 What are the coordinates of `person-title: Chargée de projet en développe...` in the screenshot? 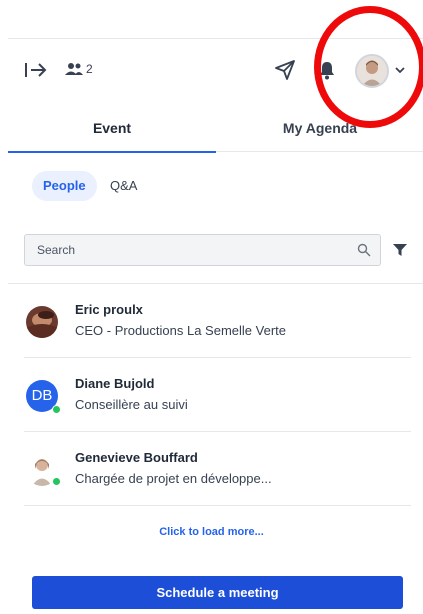 It's located at (173, 478).